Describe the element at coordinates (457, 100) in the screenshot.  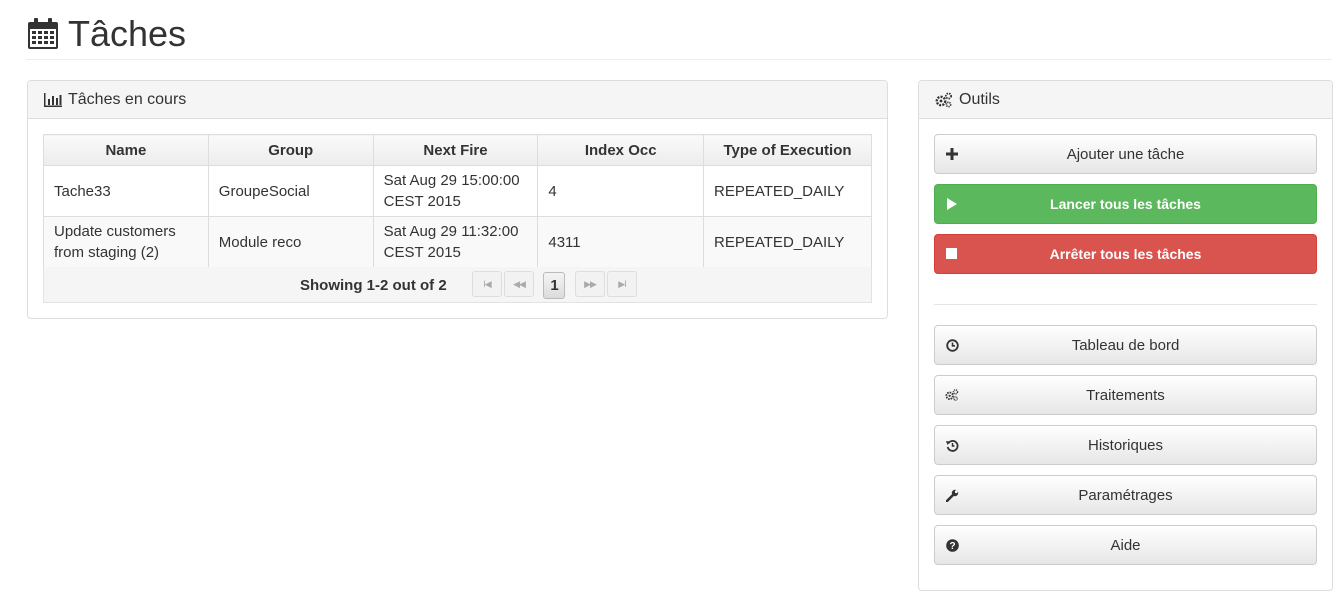
I see `tasks-panel-heading: Tâches en cours` at that location.